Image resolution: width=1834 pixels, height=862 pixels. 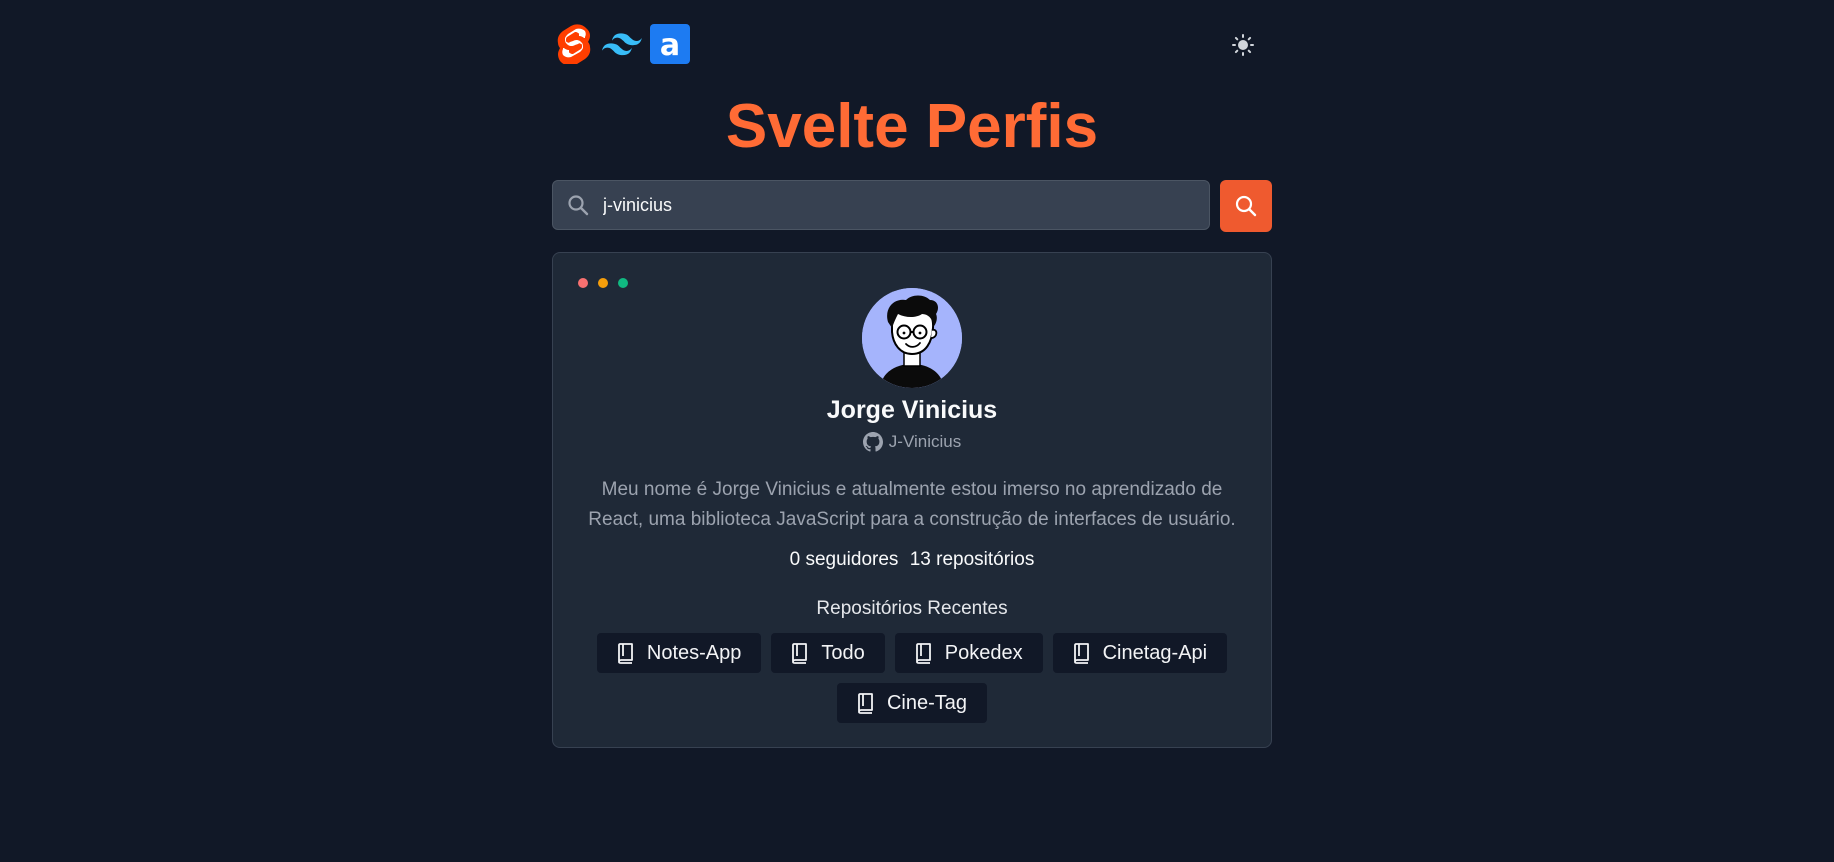 What do you see at coordinates (574, 44) in the screenshot?
I see `svelte-logo-icon` at bounding box center [574, 44].